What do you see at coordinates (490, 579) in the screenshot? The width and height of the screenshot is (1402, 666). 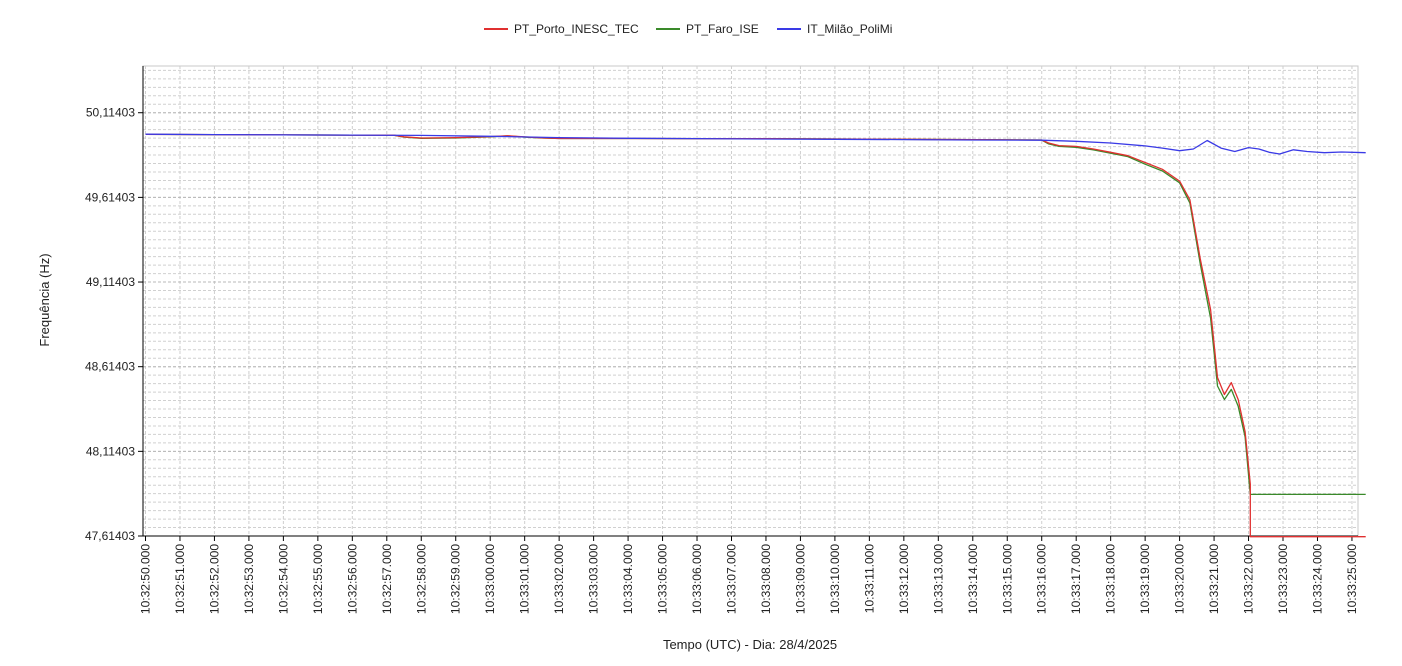 I see `x-tick-label: 10:33:00.000` at bounding box center [490, 579].